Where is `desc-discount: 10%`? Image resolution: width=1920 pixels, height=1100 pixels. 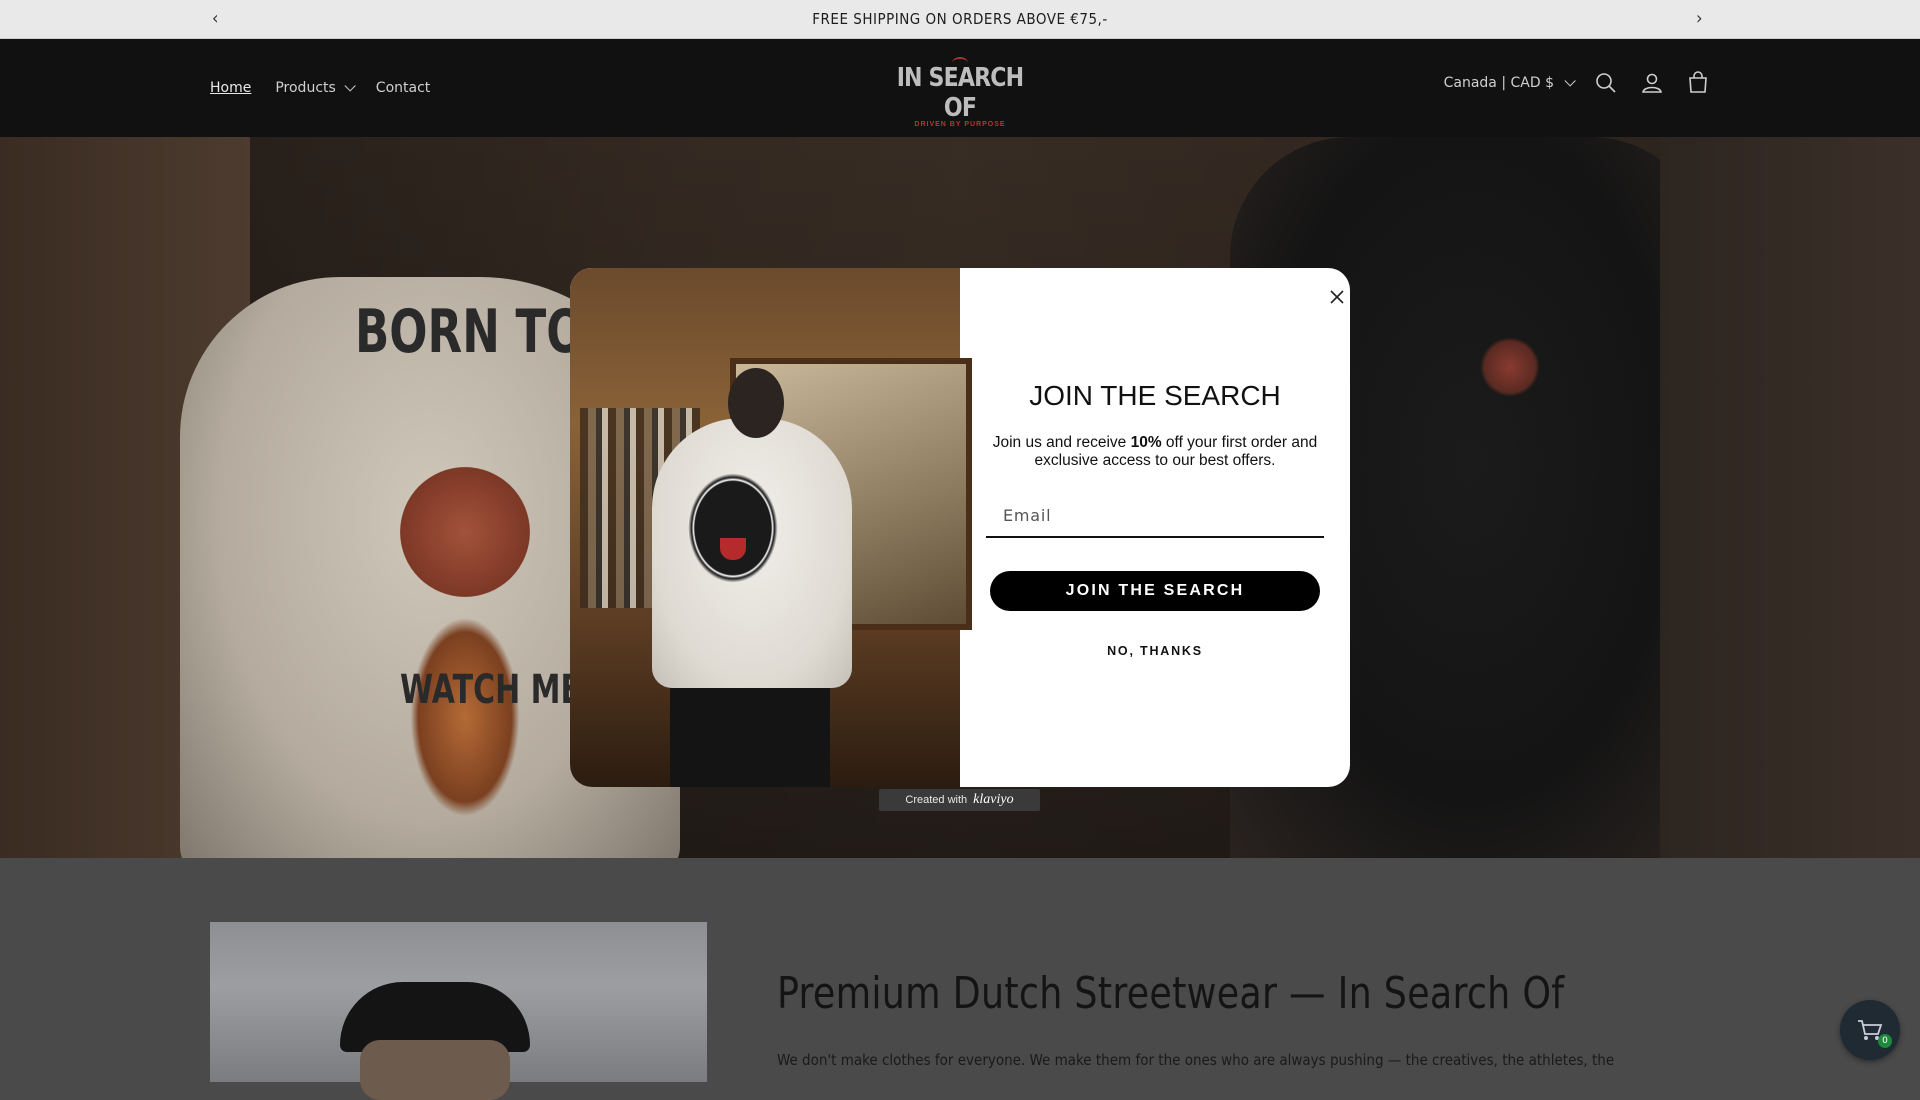 desc-discount: 10% is located at coordinates (1146, 442).